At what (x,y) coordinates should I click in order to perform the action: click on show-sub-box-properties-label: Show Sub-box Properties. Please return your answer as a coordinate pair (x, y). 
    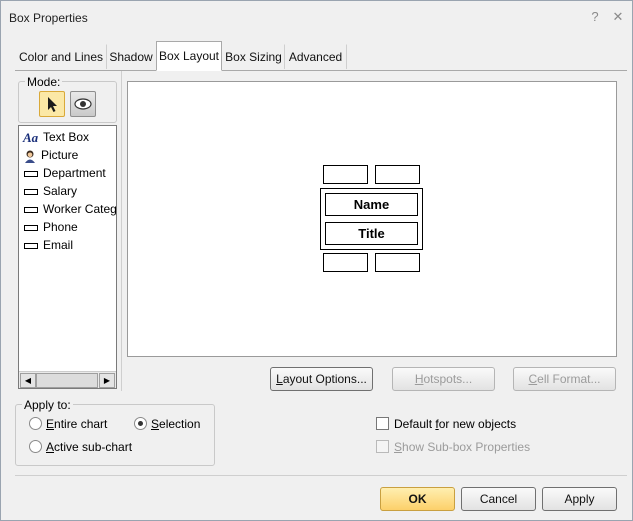
    Looking at the image, I should click on (462, 447).